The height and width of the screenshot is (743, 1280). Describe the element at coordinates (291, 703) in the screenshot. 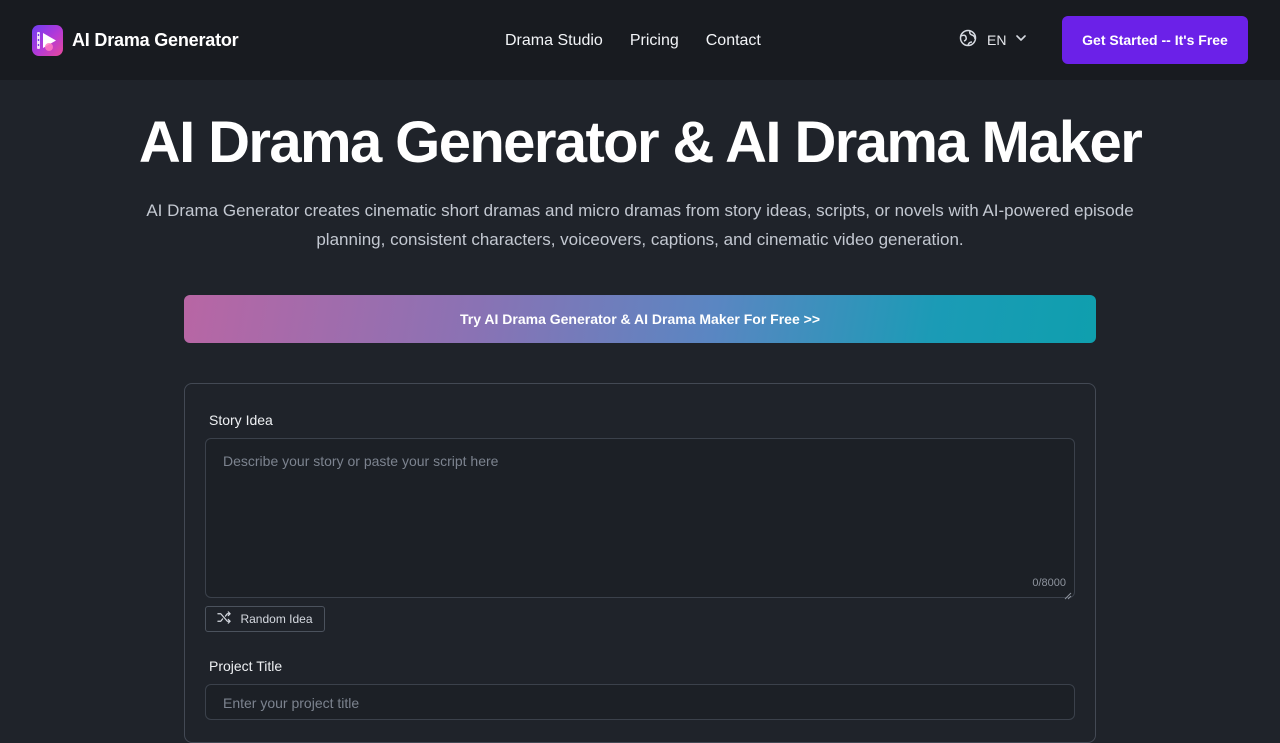

I see `project-title-placeholder: Enter your project title` at that location.